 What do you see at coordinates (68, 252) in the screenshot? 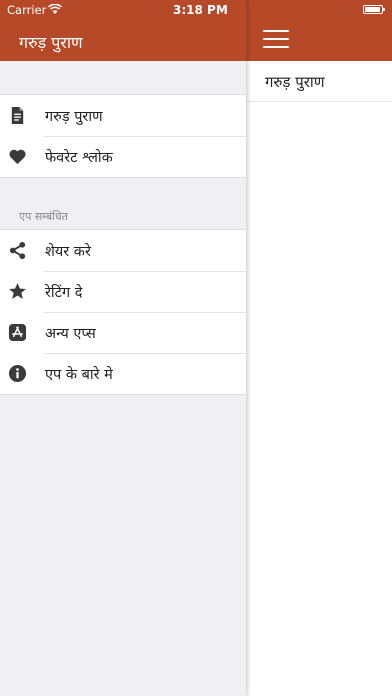
I see `menu-item-label: शेयर करे` at bounding box center [68, 252].